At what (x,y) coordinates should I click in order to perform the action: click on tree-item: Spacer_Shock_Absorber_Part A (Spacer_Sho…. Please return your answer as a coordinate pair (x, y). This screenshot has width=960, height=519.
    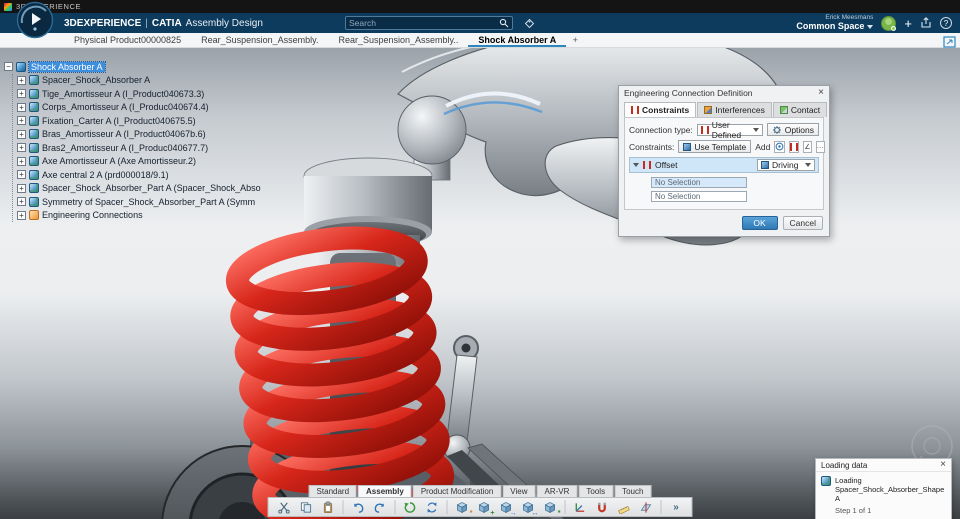
    Looking at the image, I should click on (139, 189).